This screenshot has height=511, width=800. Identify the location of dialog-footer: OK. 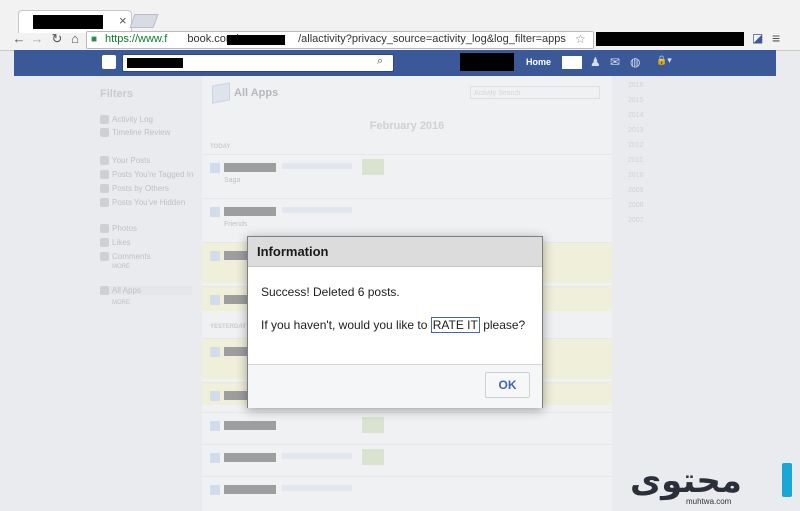
(395, 386).